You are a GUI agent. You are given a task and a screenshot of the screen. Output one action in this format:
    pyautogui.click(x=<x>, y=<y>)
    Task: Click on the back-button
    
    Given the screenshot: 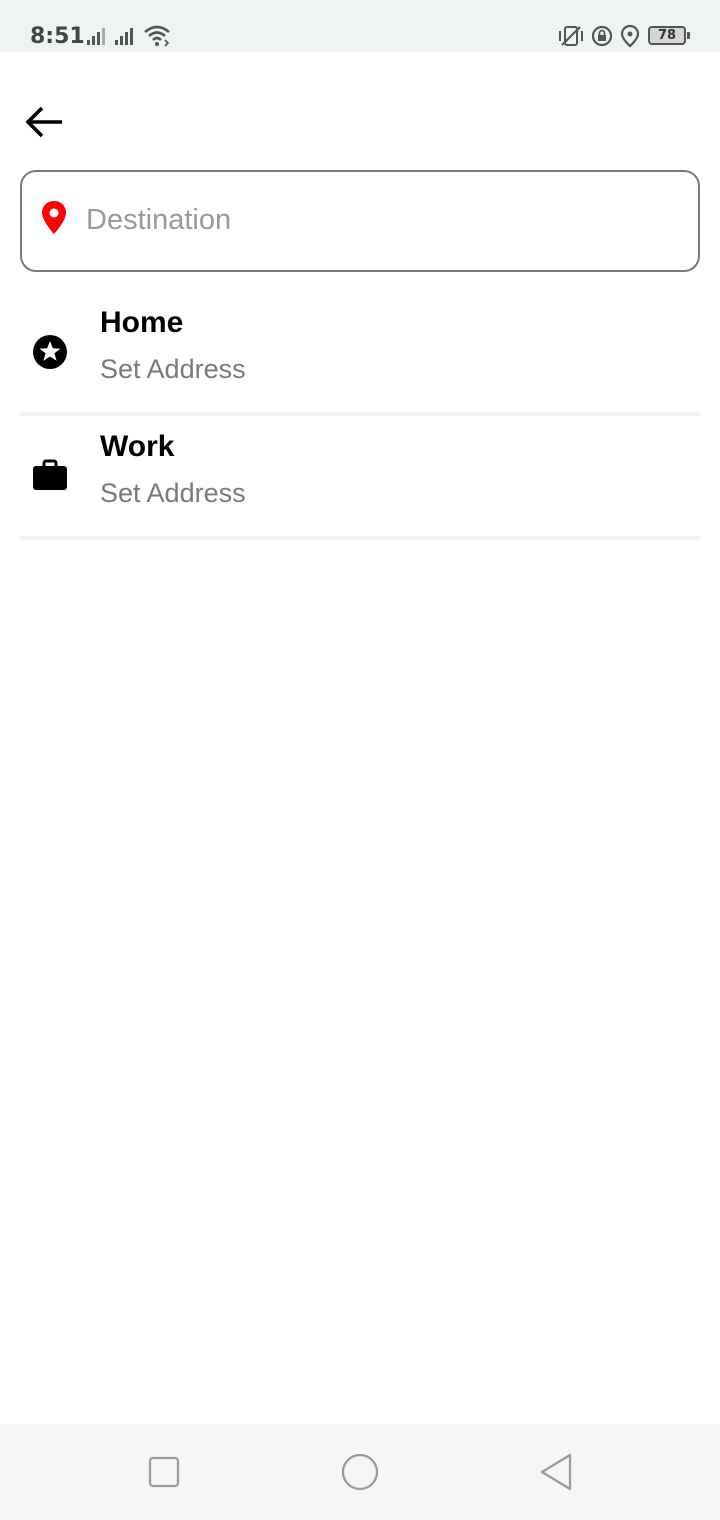 What is the action you would take?
    pyautogui.click(x=44, y=122)
    